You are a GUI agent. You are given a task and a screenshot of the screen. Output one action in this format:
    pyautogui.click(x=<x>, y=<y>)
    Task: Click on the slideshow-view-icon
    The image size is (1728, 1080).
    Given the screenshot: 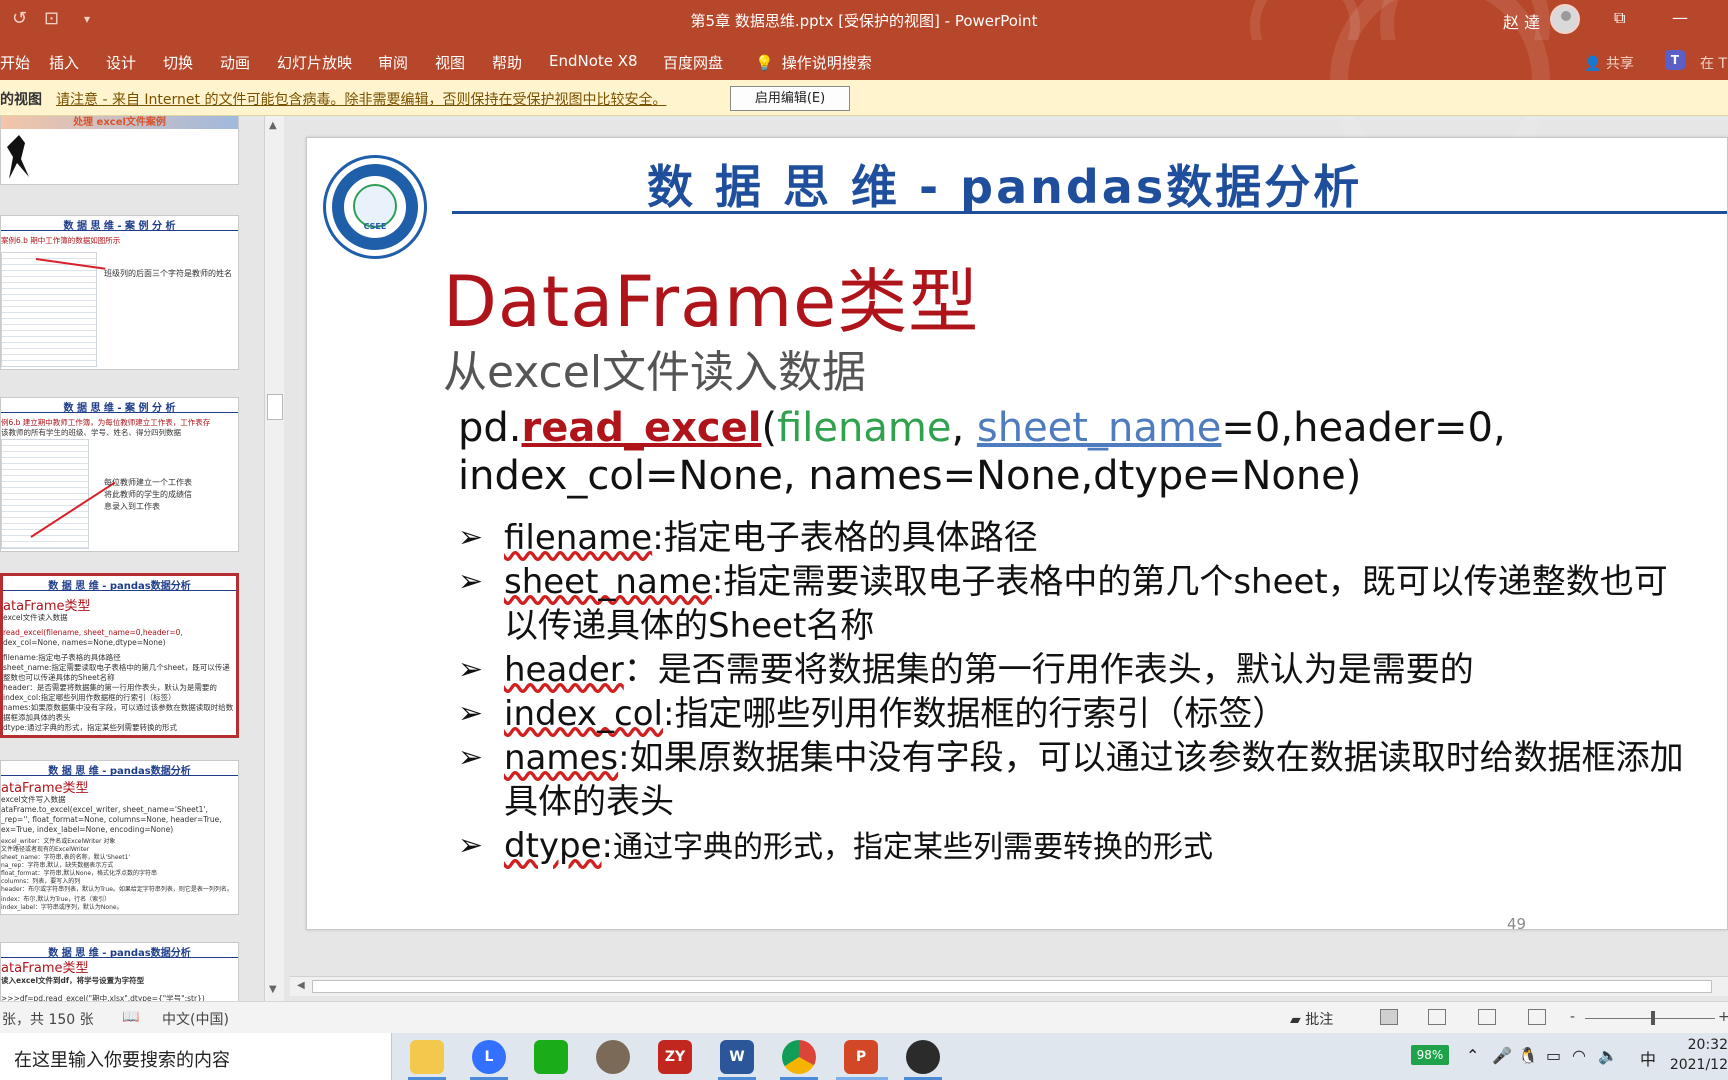 What is the action you would take?
    pyautogui.click(x=1537, y=1017)
    